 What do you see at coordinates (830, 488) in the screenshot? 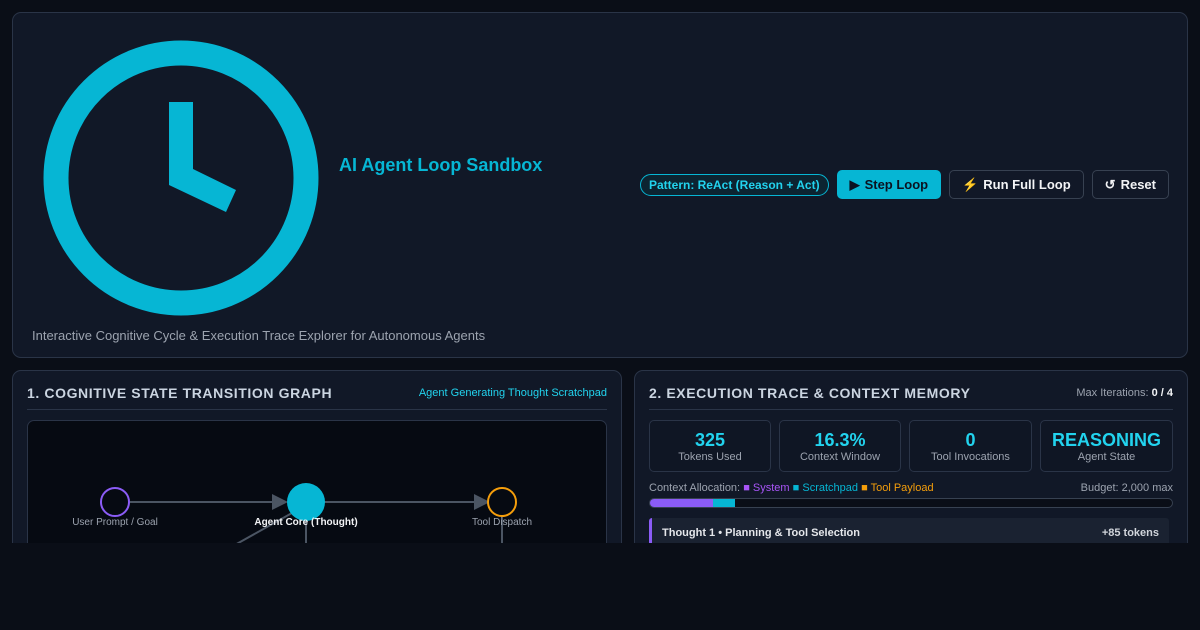
I see `legend-scratchpad: Scratchpad` at bounding box center [830, 488].